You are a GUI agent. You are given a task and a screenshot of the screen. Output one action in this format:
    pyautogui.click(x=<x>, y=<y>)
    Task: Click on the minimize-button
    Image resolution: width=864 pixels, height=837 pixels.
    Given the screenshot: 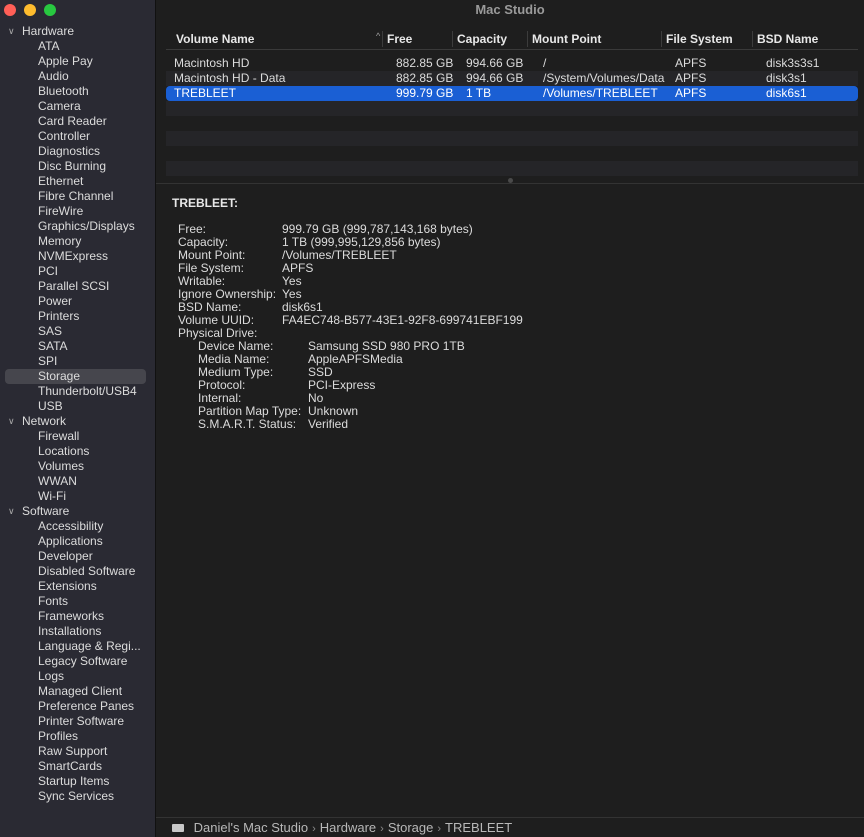 What is the action you would take?
    pyautogui.click(x=30, y=10)
    